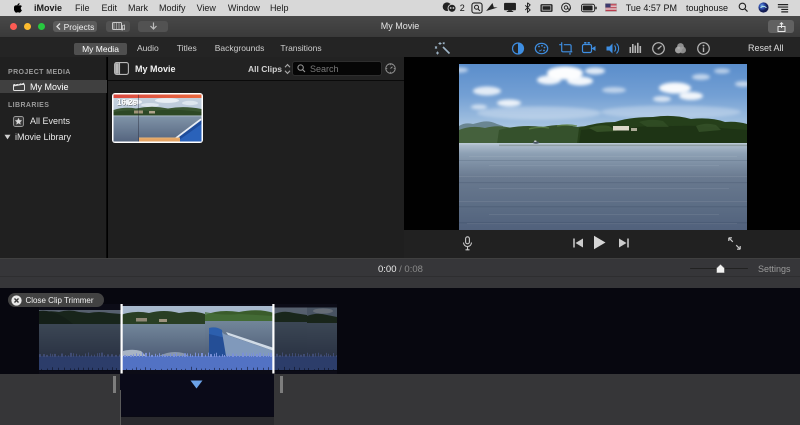  What do you see at coordinates (127, 102) in the screenshot?
I see `svg-text: 16.2s` at bounding box center [127, 102].